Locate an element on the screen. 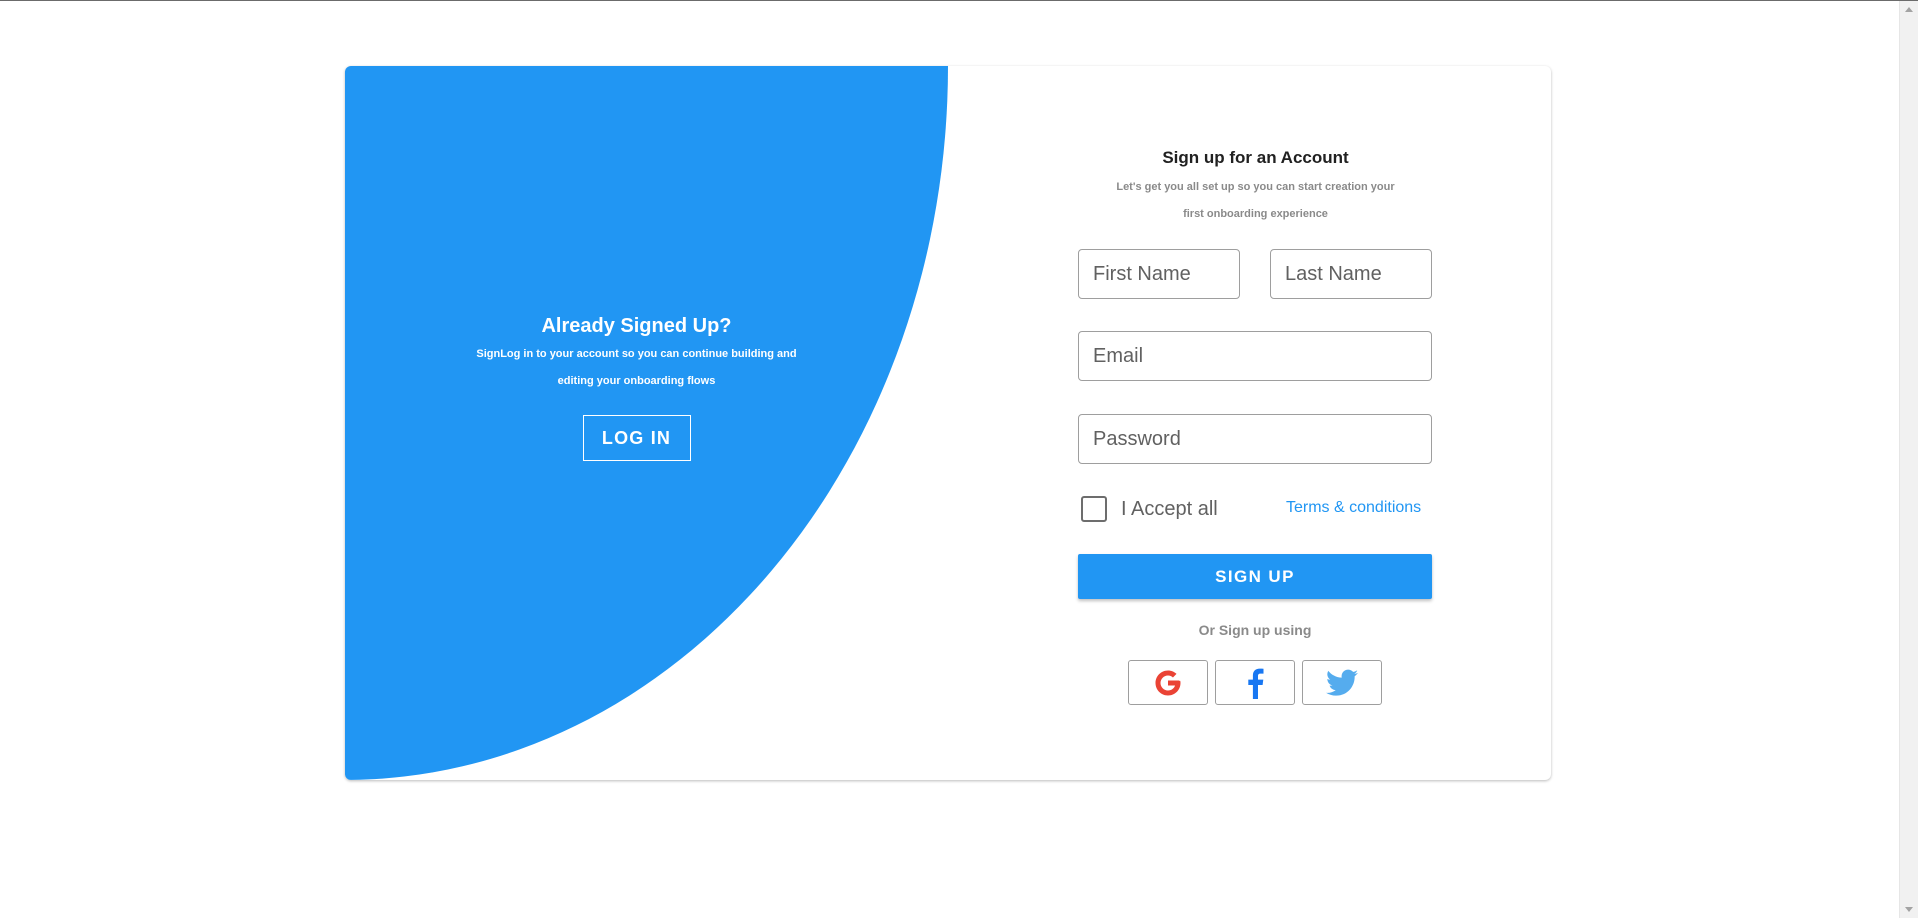 Image resolution: width=1918 pixels, height=918 pixels. facebook-signup-button is located at coordinates (1255, 682).